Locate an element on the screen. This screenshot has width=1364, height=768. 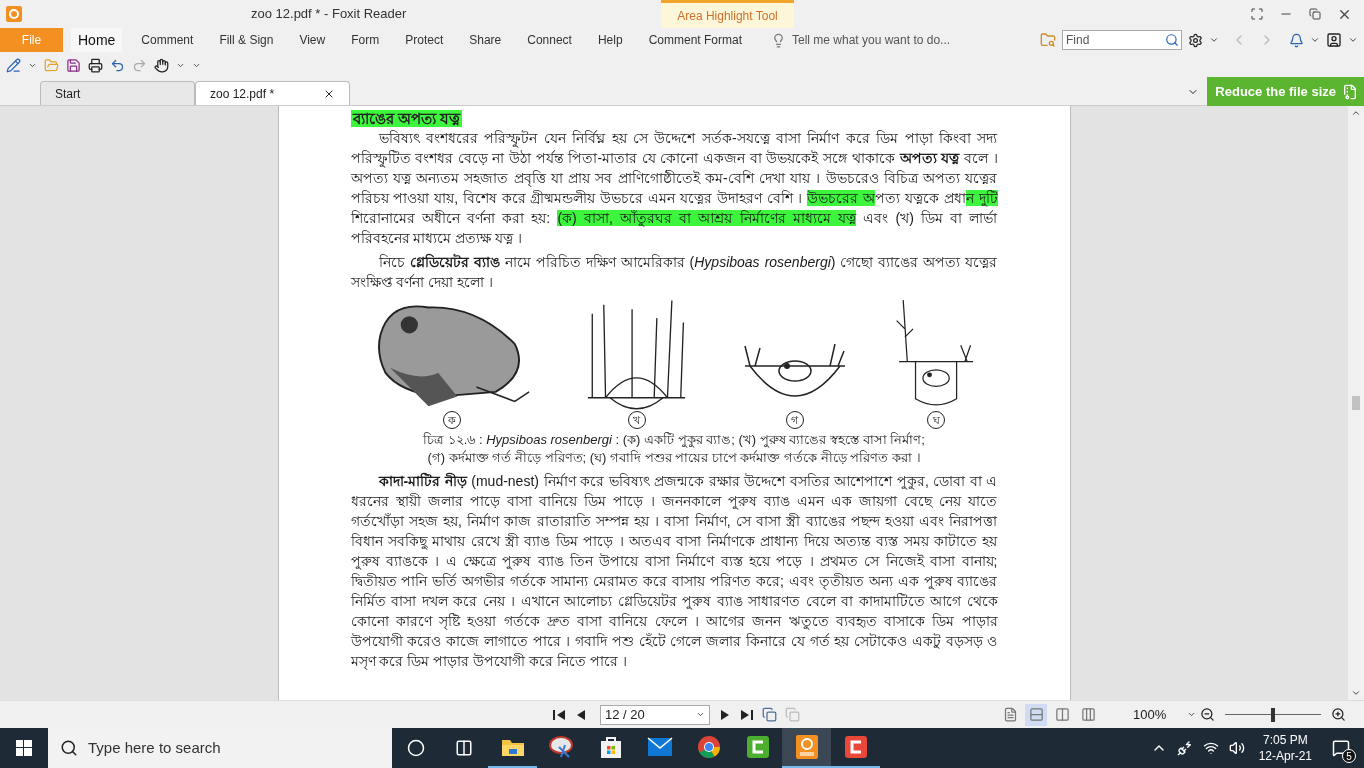
last-page-icon is located at coordinates (747, 714).